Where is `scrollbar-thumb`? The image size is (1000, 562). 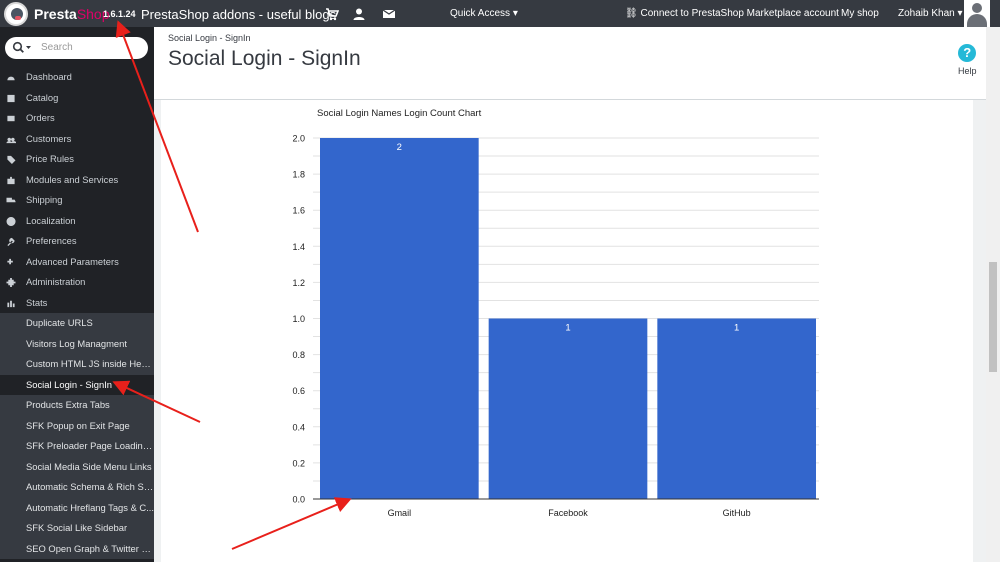
scrollbar-thumb is located at coordinates (993, 317).